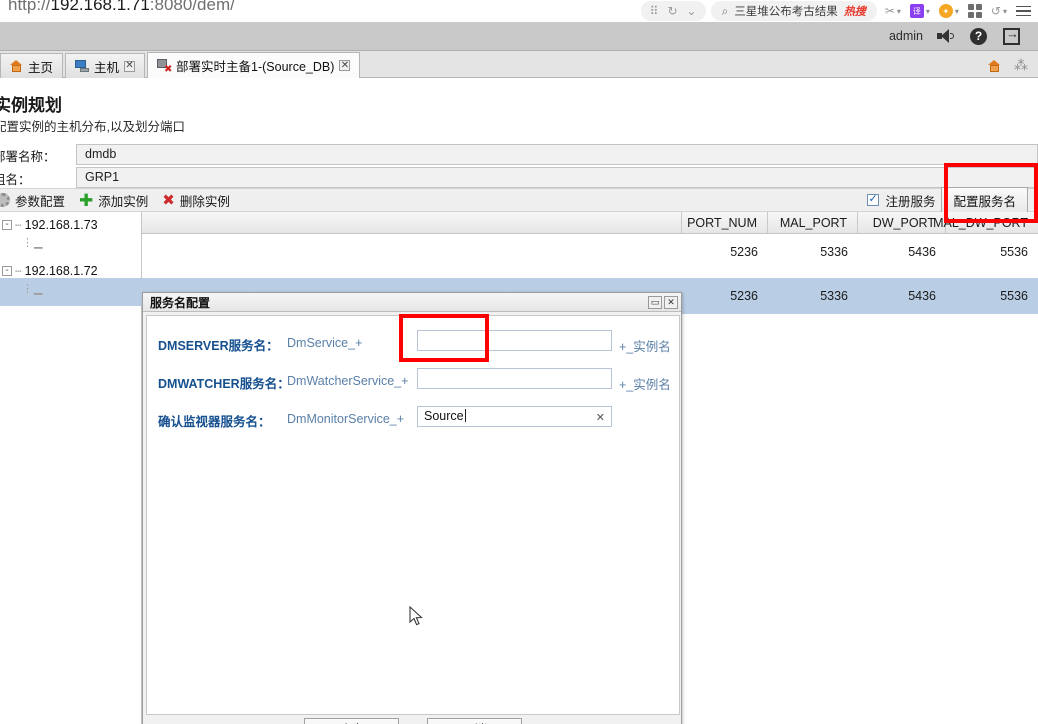 The width and height of the screenshot is (1038, 724). I want to click on dmserver-label: DMSERVER服务名：, so click(218, 346).